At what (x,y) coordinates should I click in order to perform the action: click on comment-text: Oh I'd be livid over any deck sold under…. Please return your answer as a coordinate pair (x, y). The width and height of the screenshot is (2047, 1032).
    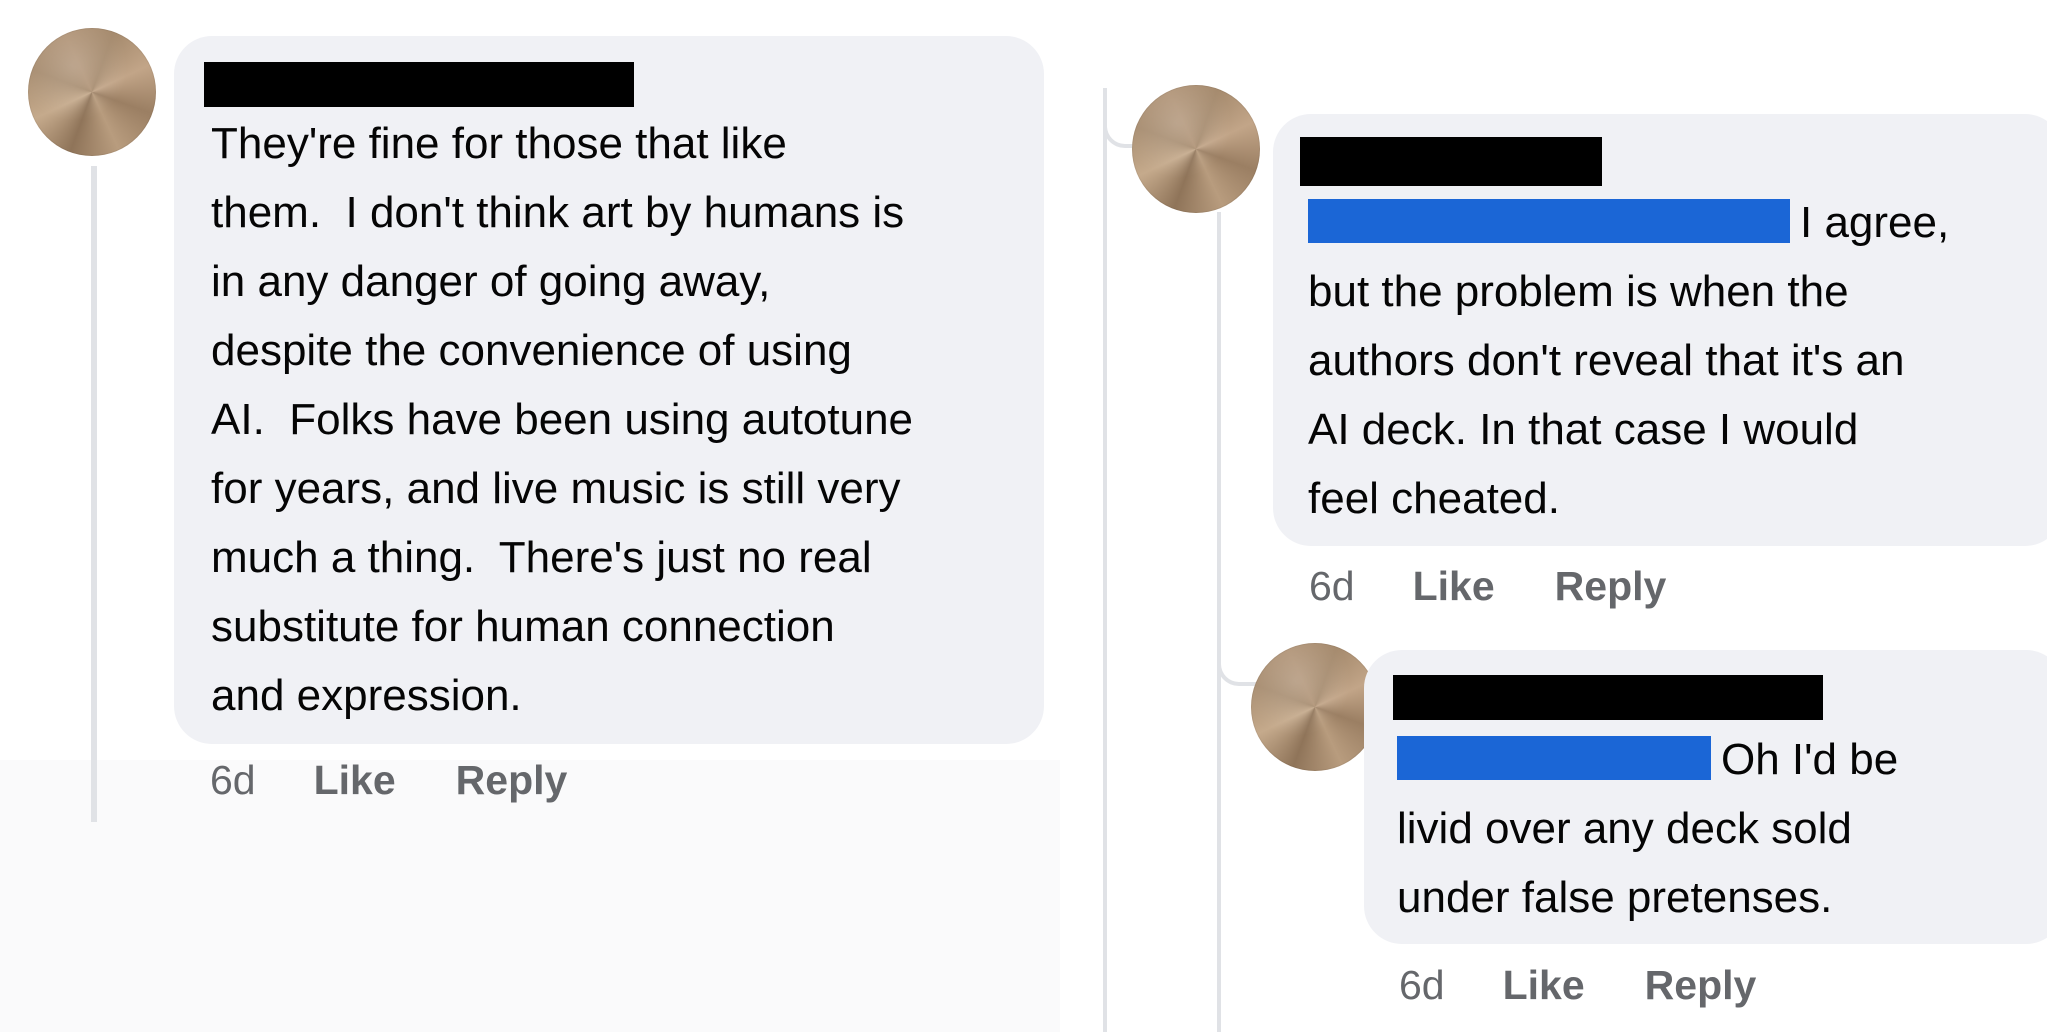
    Looking at the image, I should click on (1648, 828).